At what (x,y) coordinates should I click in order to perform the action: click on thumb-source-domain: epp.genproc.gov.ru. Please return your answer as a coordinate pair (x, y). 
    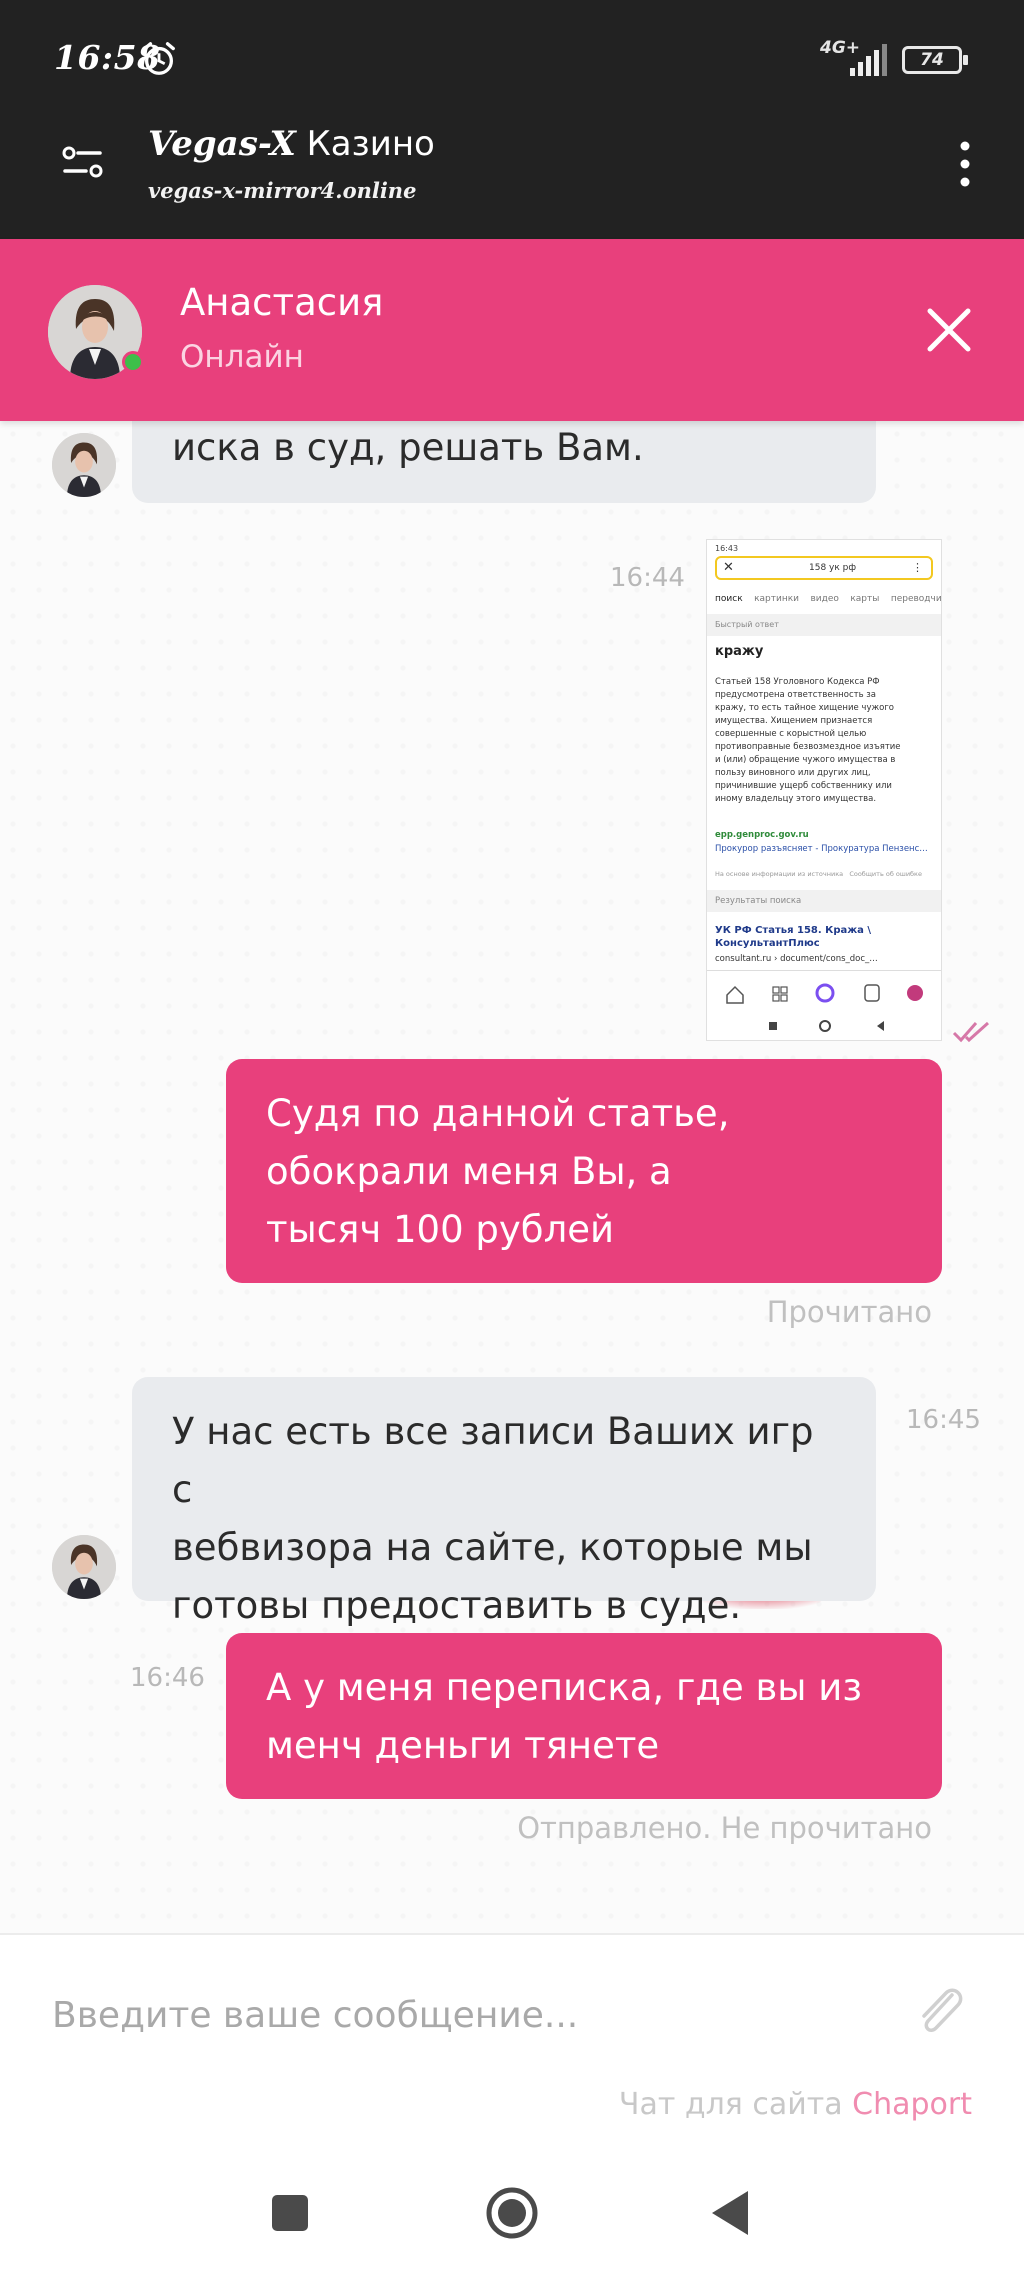
    Looking at the image, I should click on (762, 835).